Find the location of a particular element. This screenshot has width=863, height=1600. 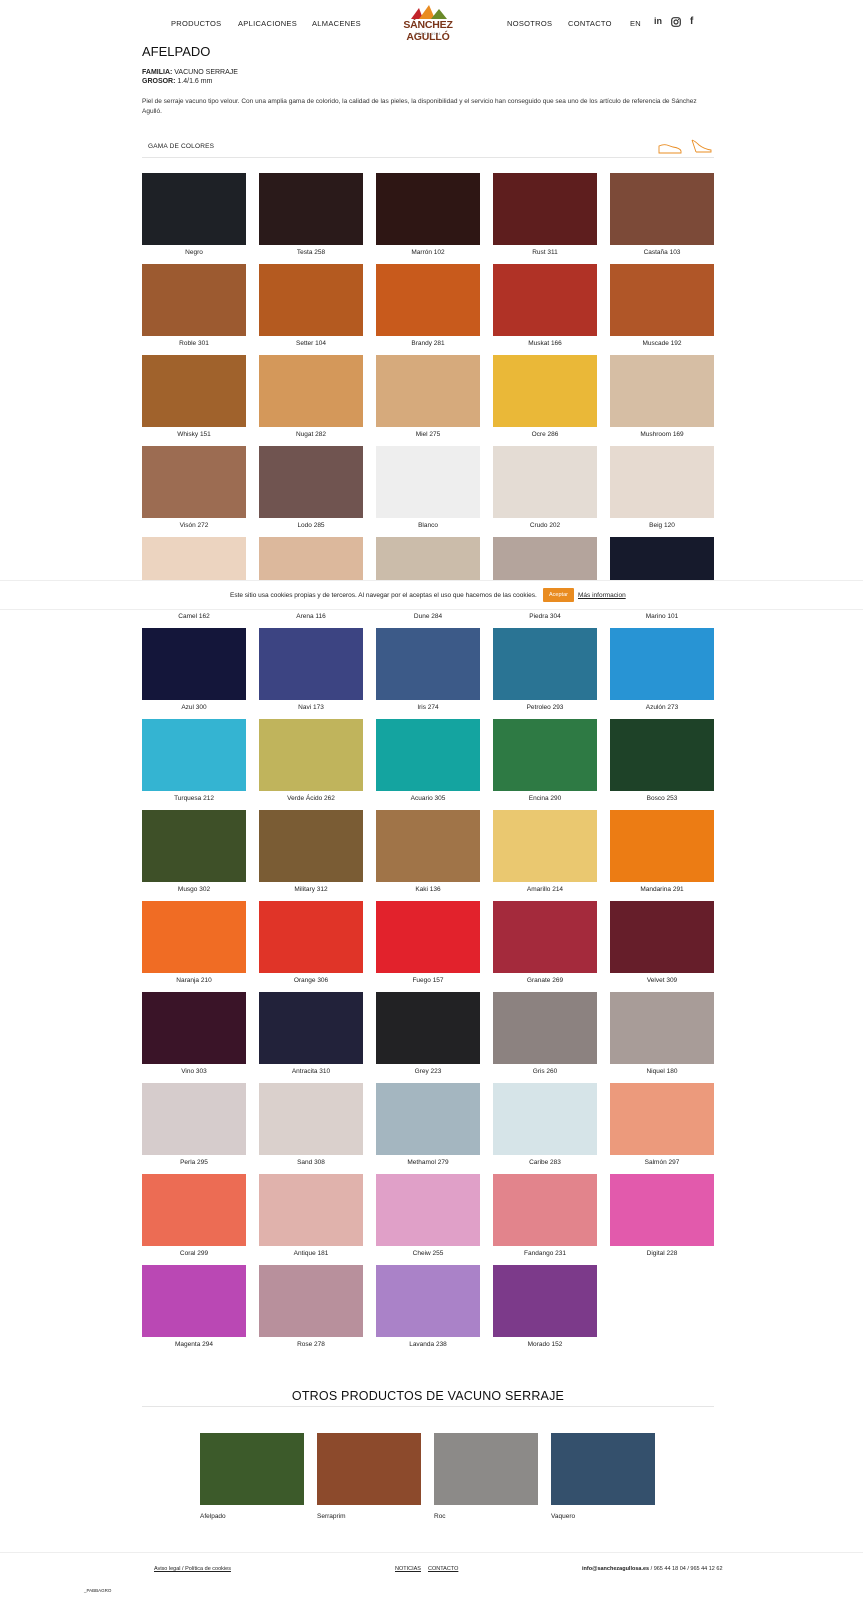

logo: SÁNCHEZ AGULLÓ DESDE 1904 is located at coordinates (428, 24).